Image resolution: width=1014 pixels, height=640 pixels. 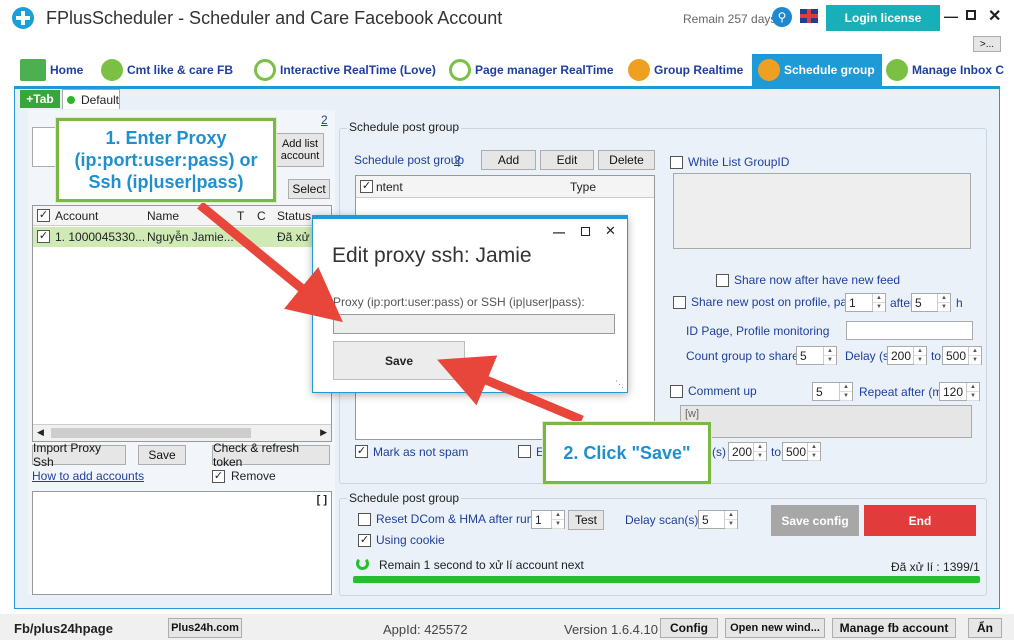 What do you see at coordinates (270, 262) in the screenshot?
I see `arrow-to-proxy-input` at bounding box center [270, 262].